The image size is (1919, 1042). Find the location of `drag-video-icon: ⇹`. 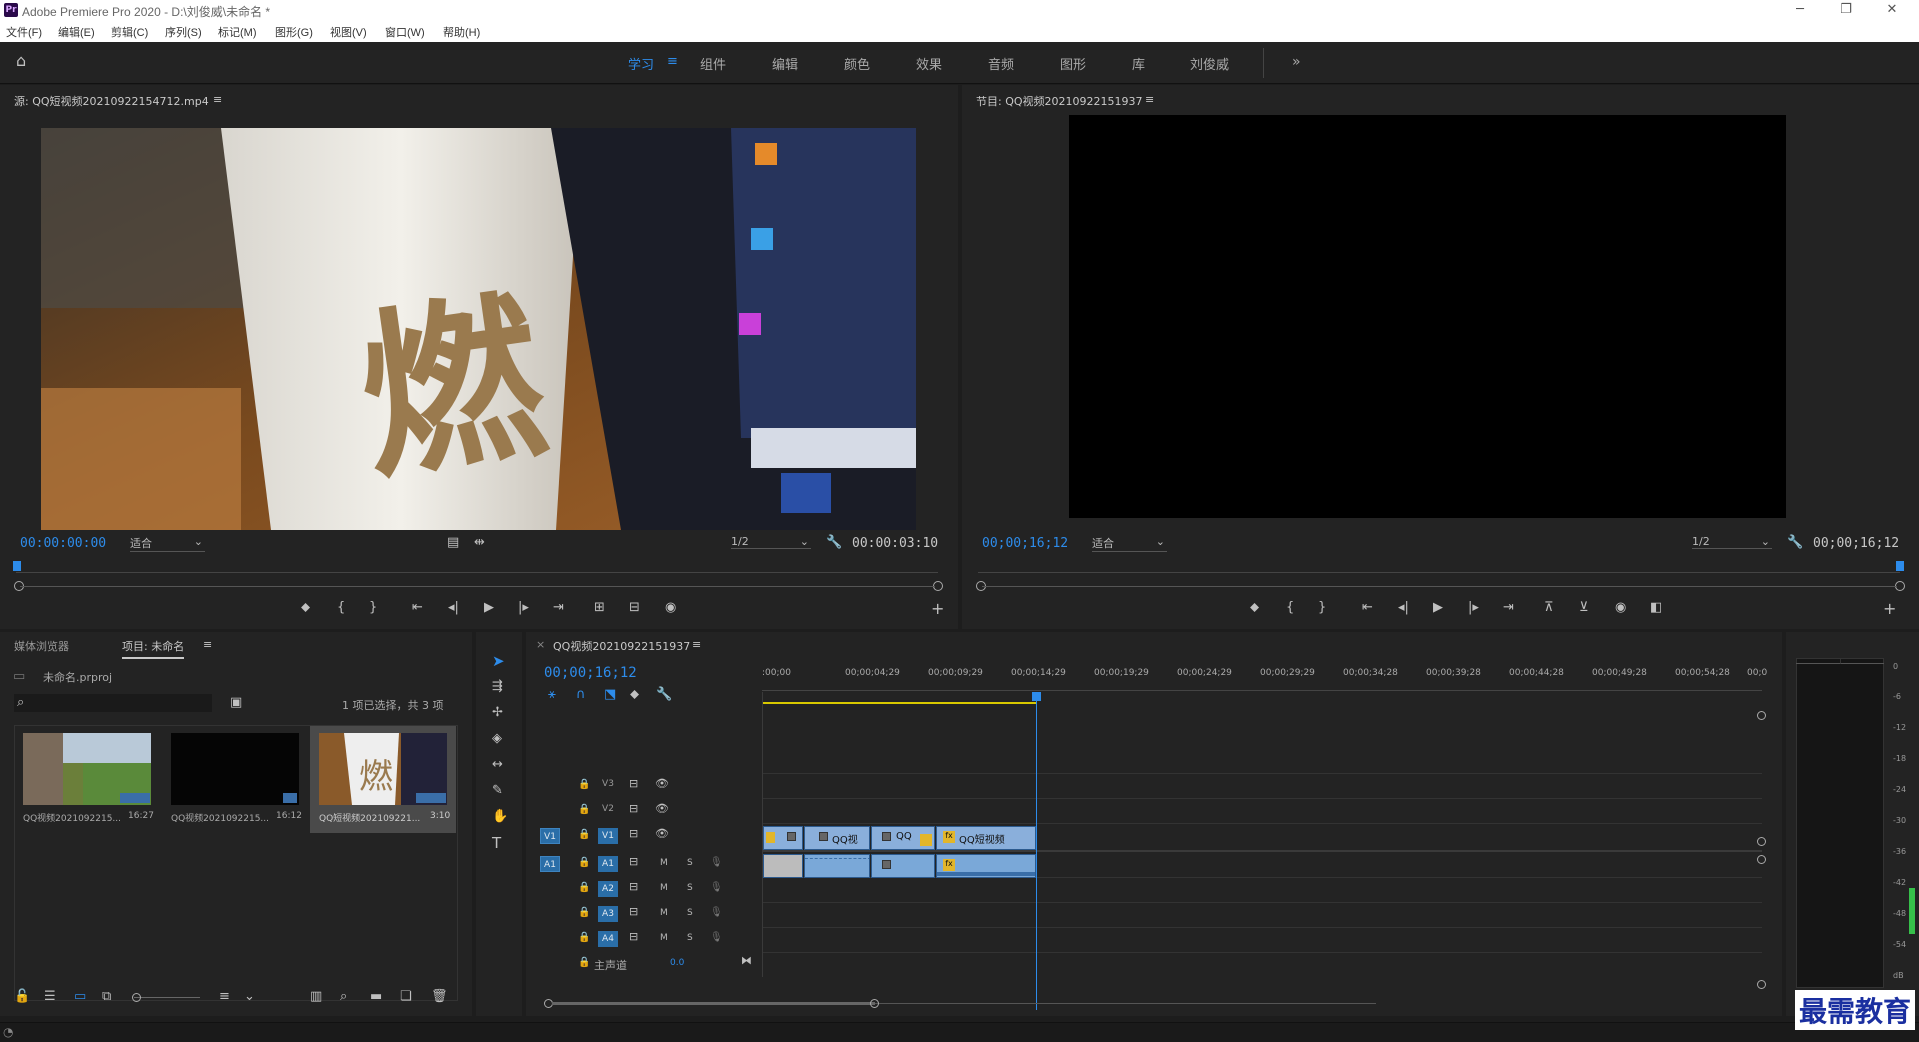

drag-video-icon: ⇹ is located at coordinates (479, 543).